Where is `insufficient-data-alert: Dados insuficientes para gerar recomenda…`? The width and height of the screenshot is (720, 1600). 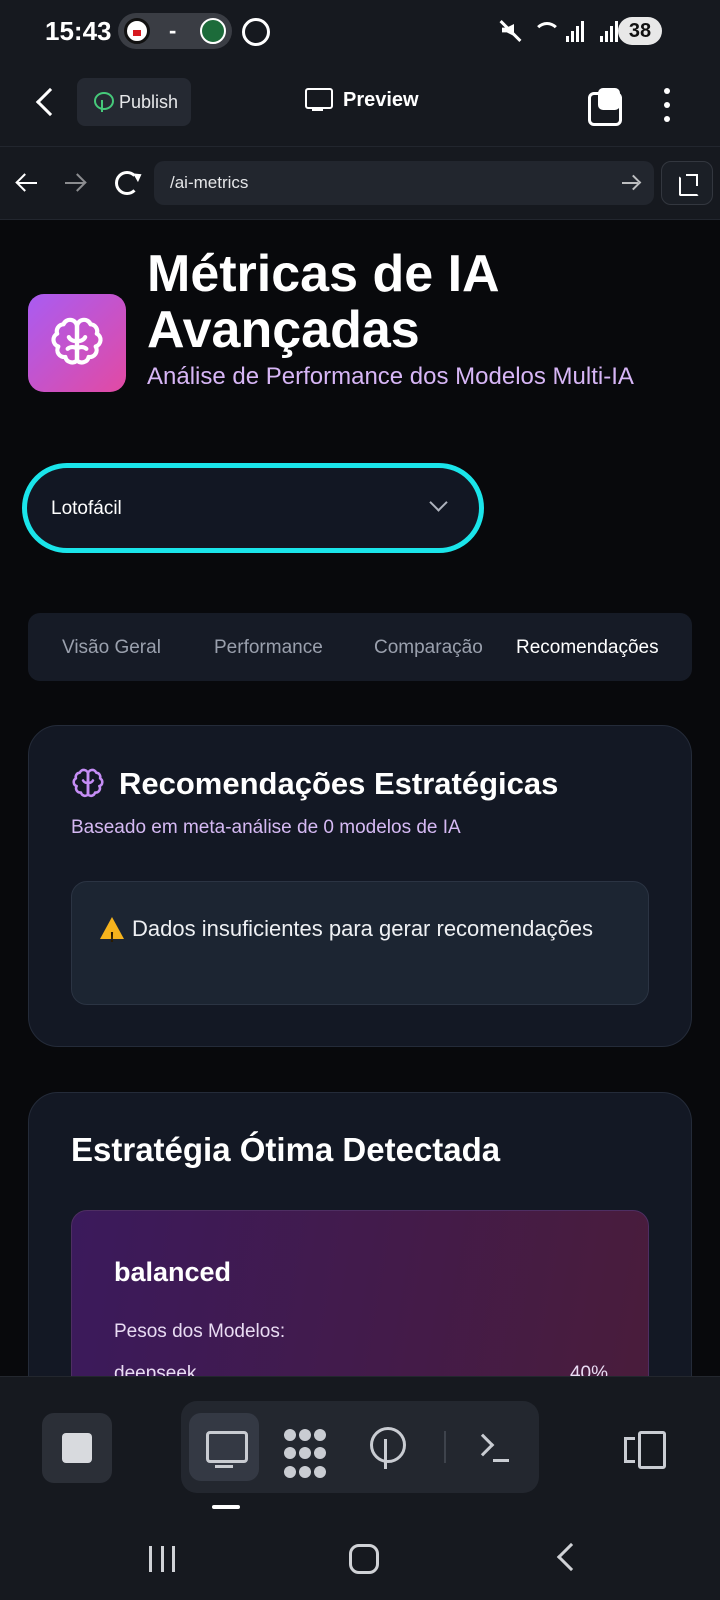 insufficient-data-alert: Dados insuficientes para gerar recomenda… is located at coordinates (360, 943).